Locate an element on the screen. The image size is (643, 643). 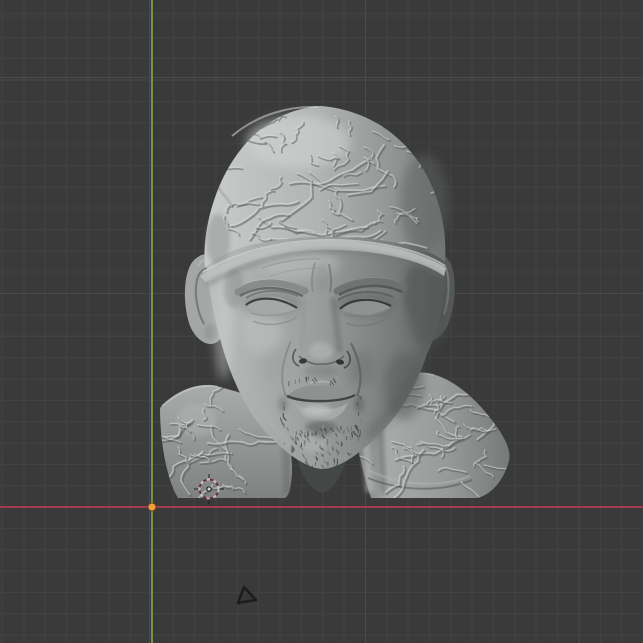
annotate-cursor-icon is located at coordinates (247, 595).